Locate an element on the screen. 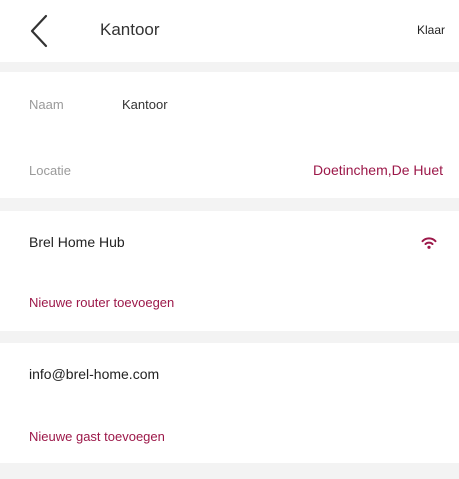  user-email: info@brel-home.com is located at coordinates (94, 374).